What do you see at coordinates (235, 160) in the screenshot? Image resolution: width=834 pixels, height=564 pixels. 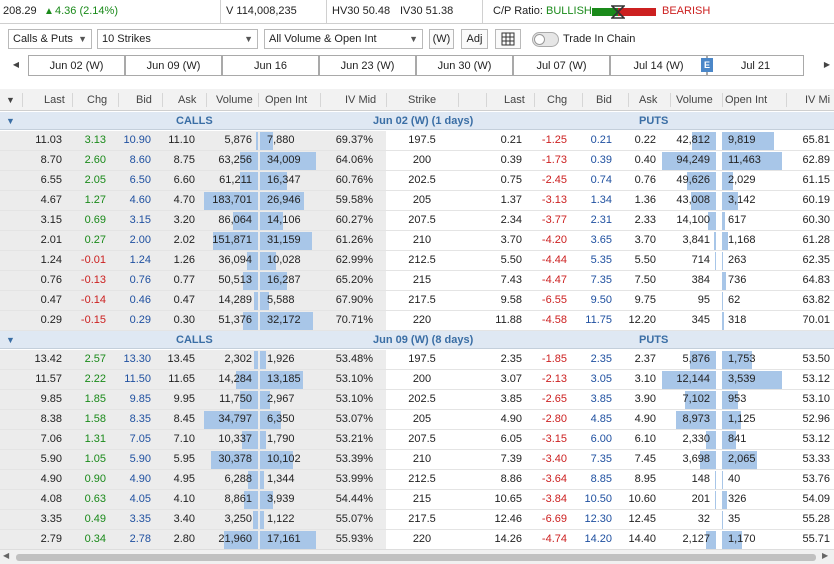 I see `call-volume-cell: 63,256` at bounding box center [235, 160].